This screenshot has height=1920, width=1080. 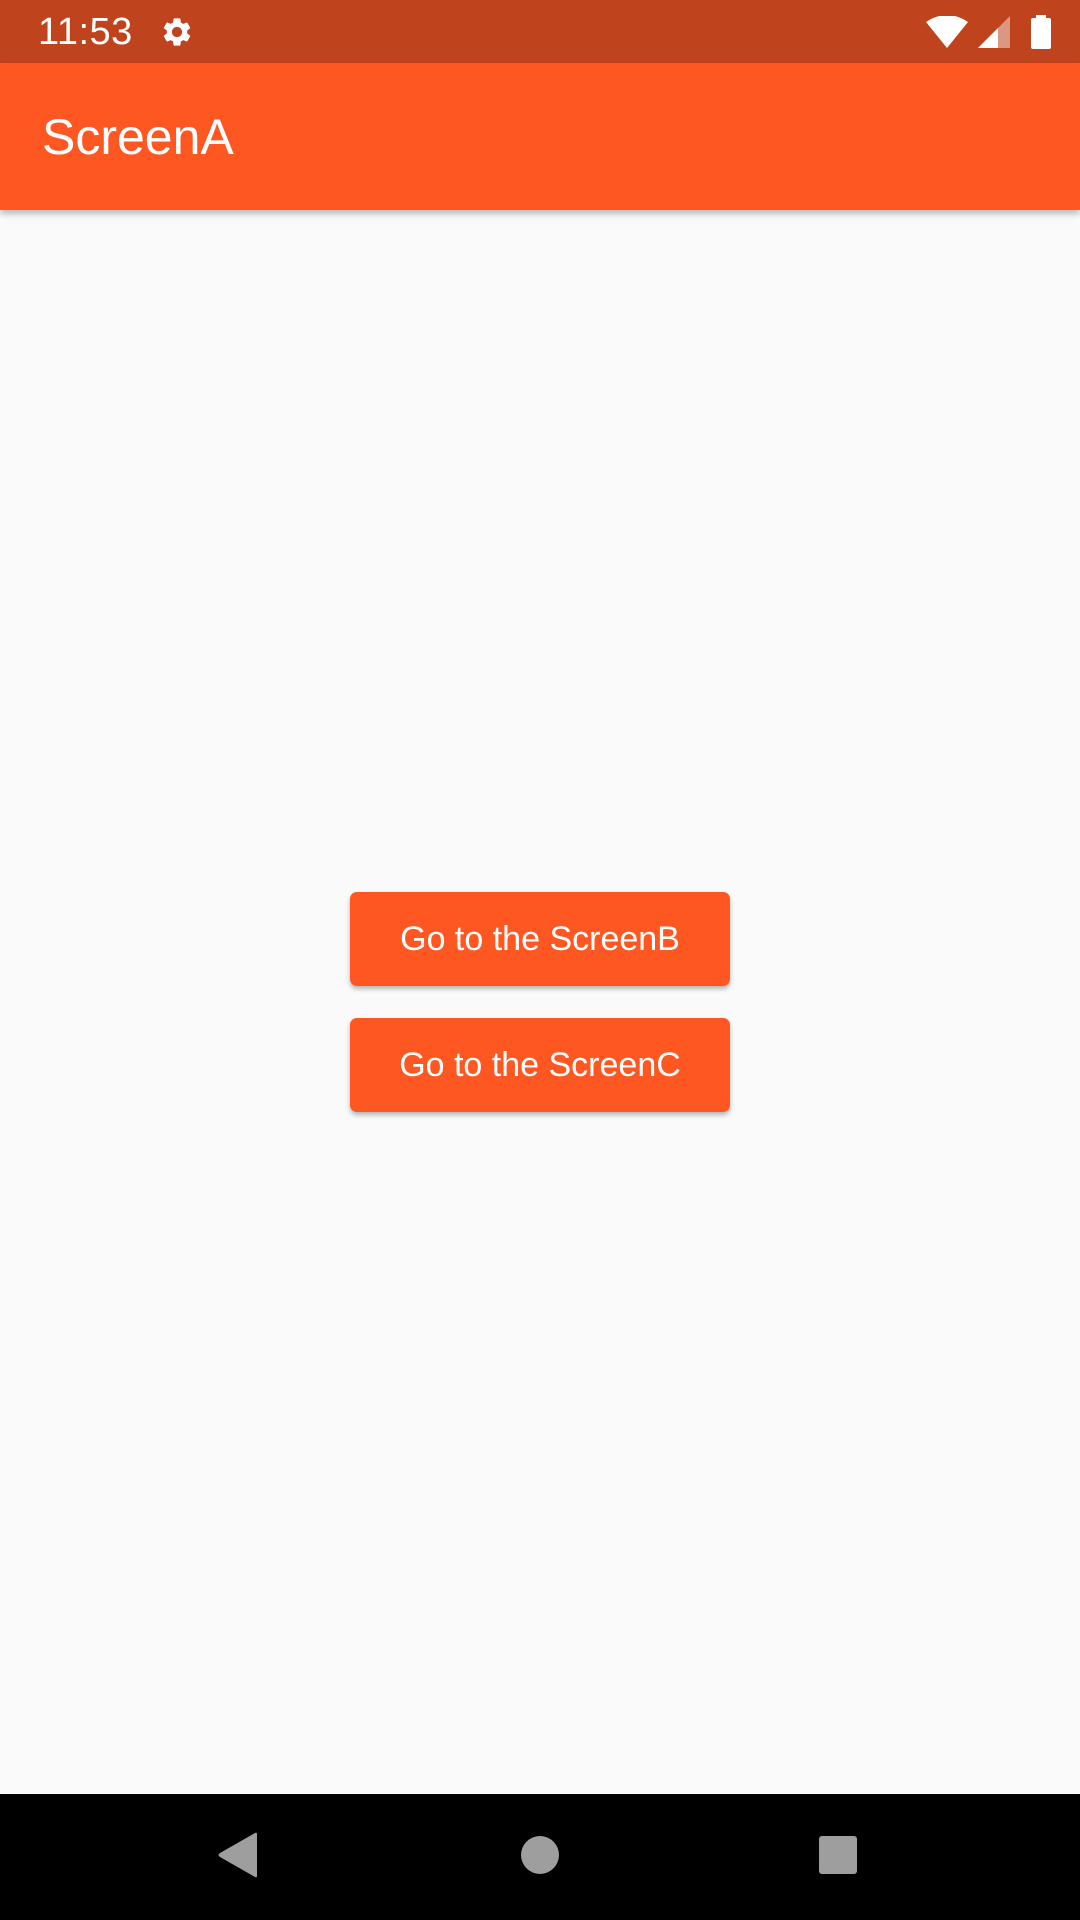 I want to click on status-bar: 11:53, so click(x=540, y=31).